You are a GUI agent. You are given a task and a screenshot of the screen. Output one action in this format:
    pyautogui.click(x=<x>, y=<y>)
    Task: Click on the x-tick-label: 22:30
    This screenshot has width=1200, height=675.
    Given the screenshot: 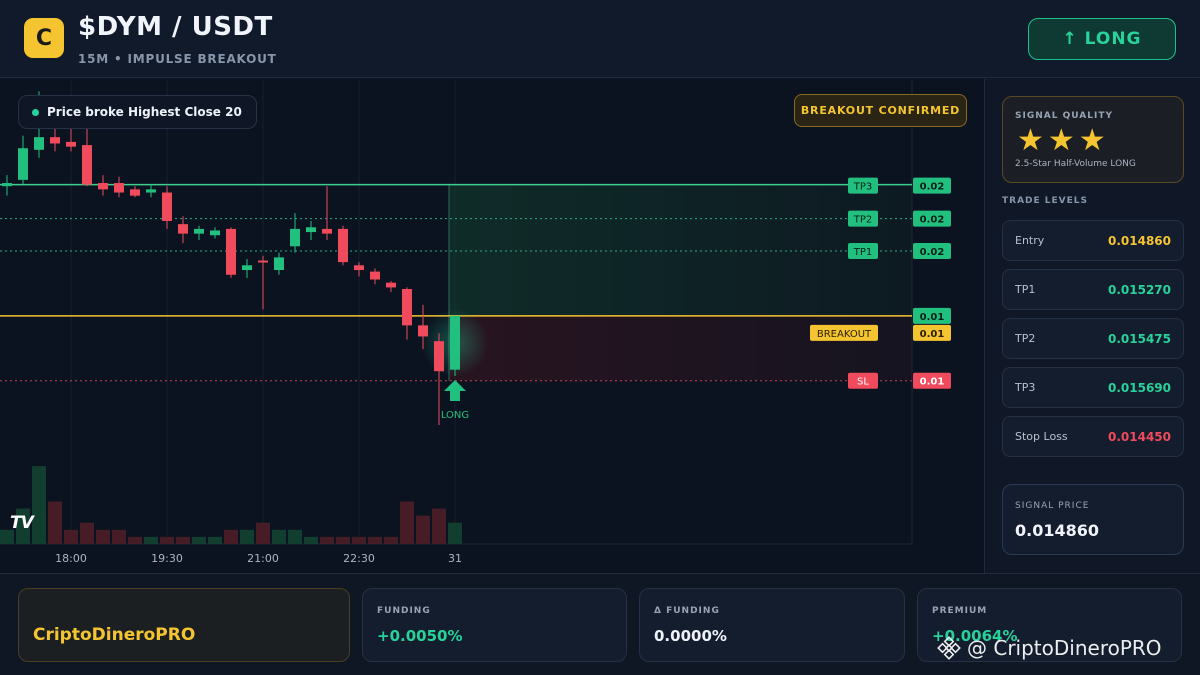 What is the action you would take?
    pyautogui.click(x=359, y=558)
    